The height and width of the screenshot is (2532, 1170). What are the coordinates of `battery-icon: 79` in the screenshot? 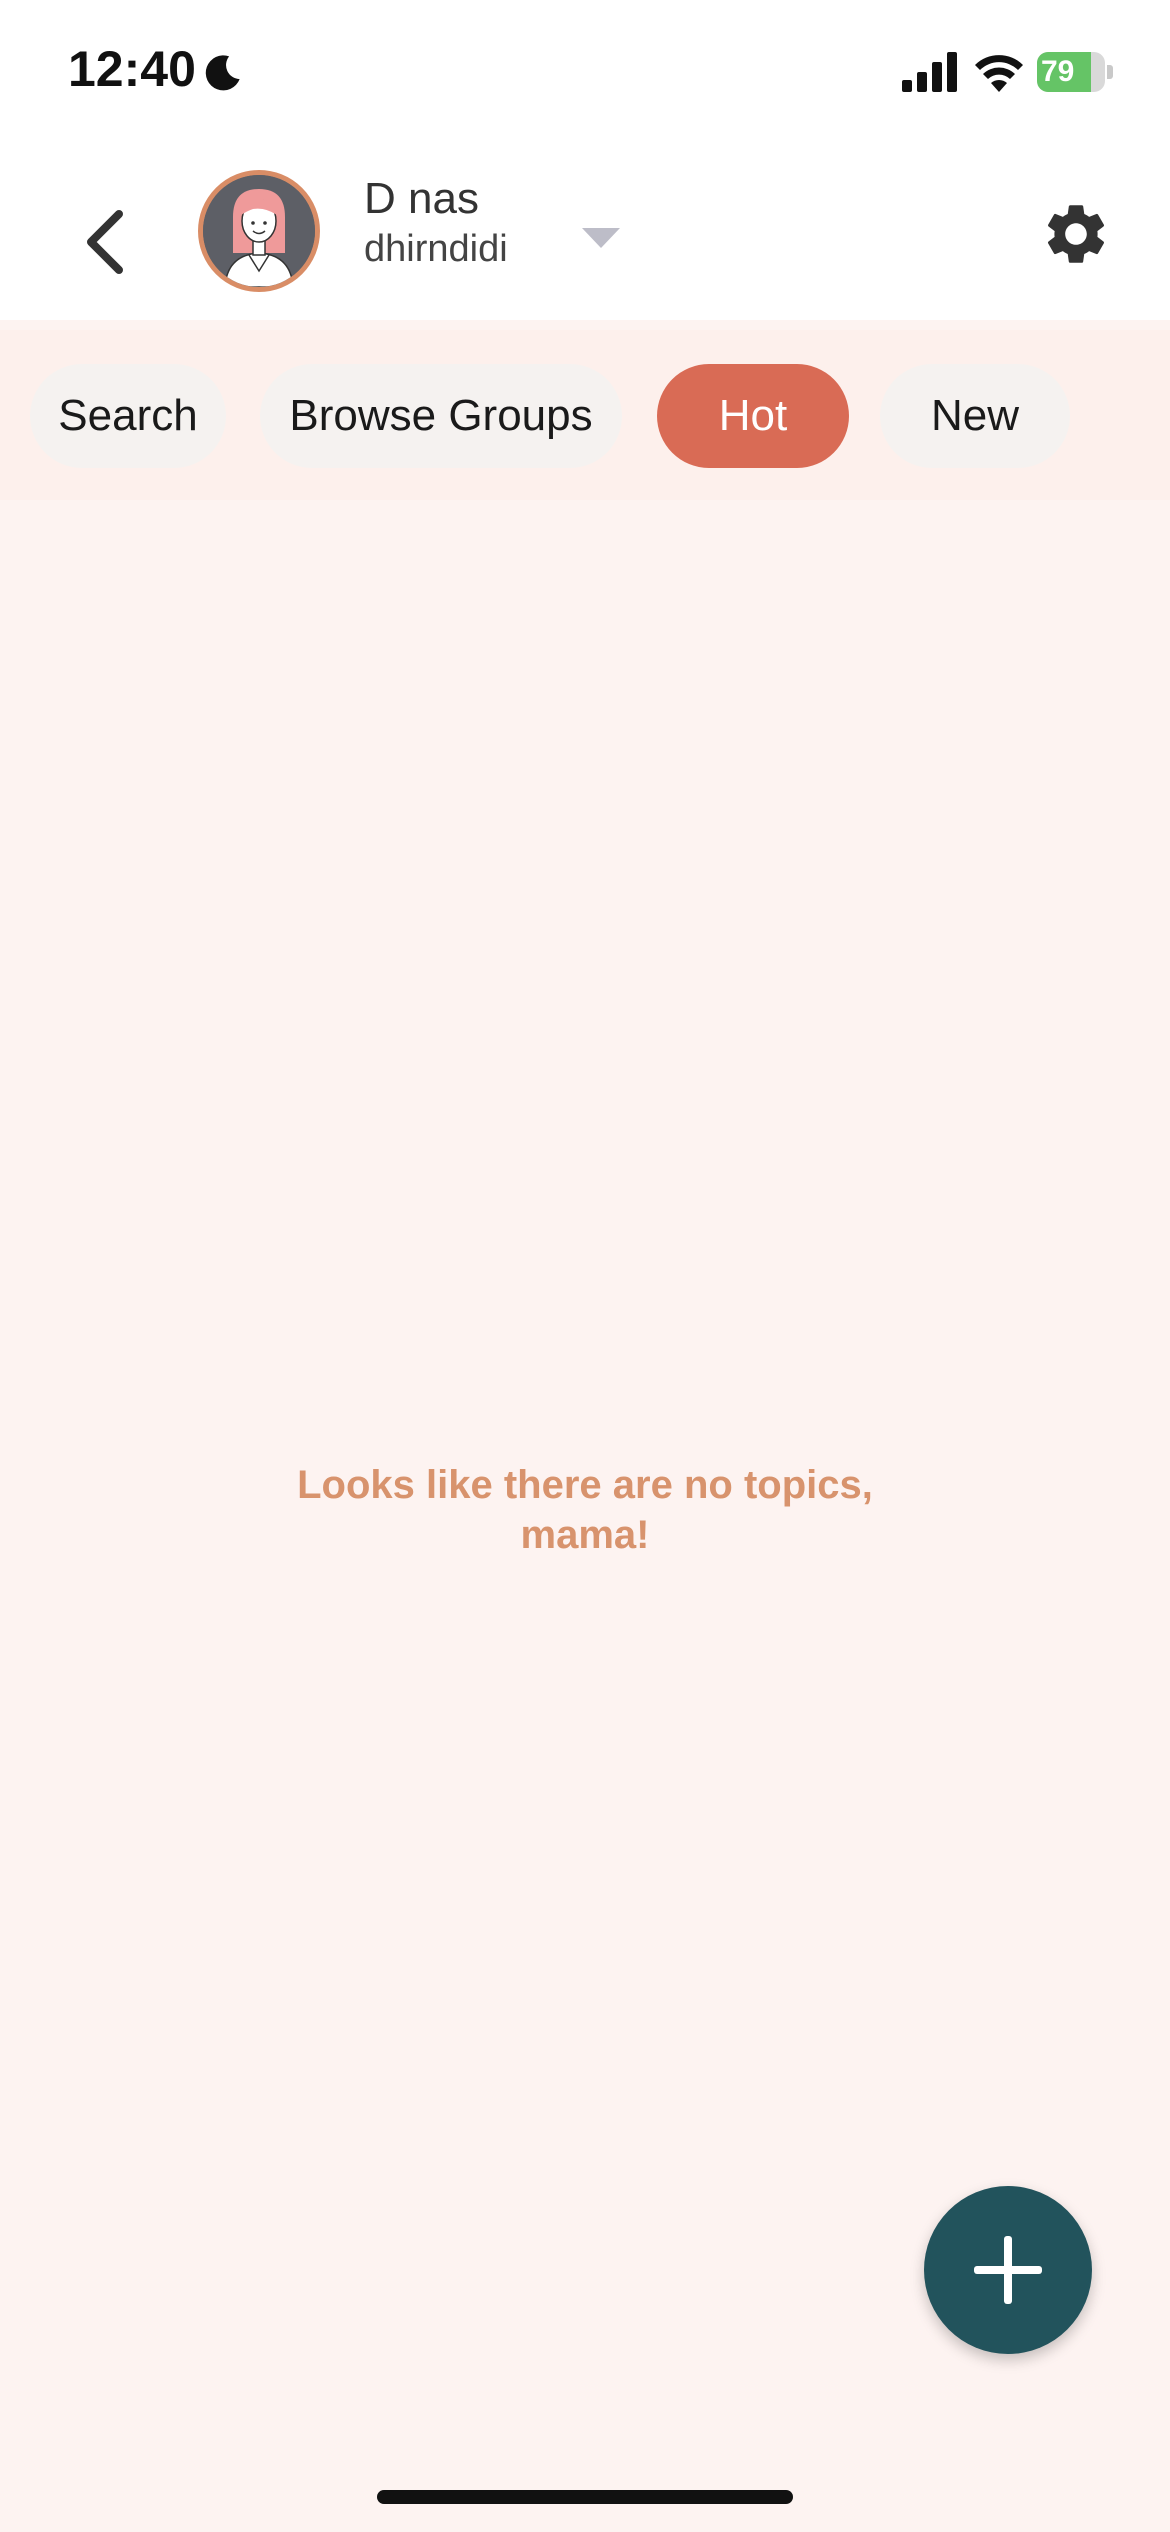 It's located at (1075, 72).